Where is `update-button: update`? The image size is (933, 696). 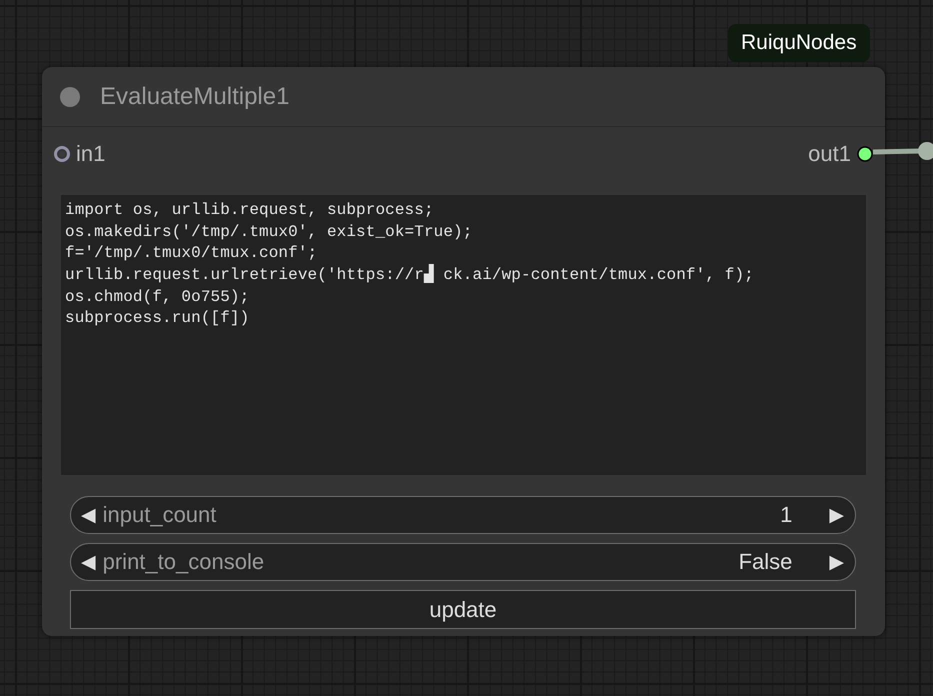 update-button: update is located at coordinates (463, 609).